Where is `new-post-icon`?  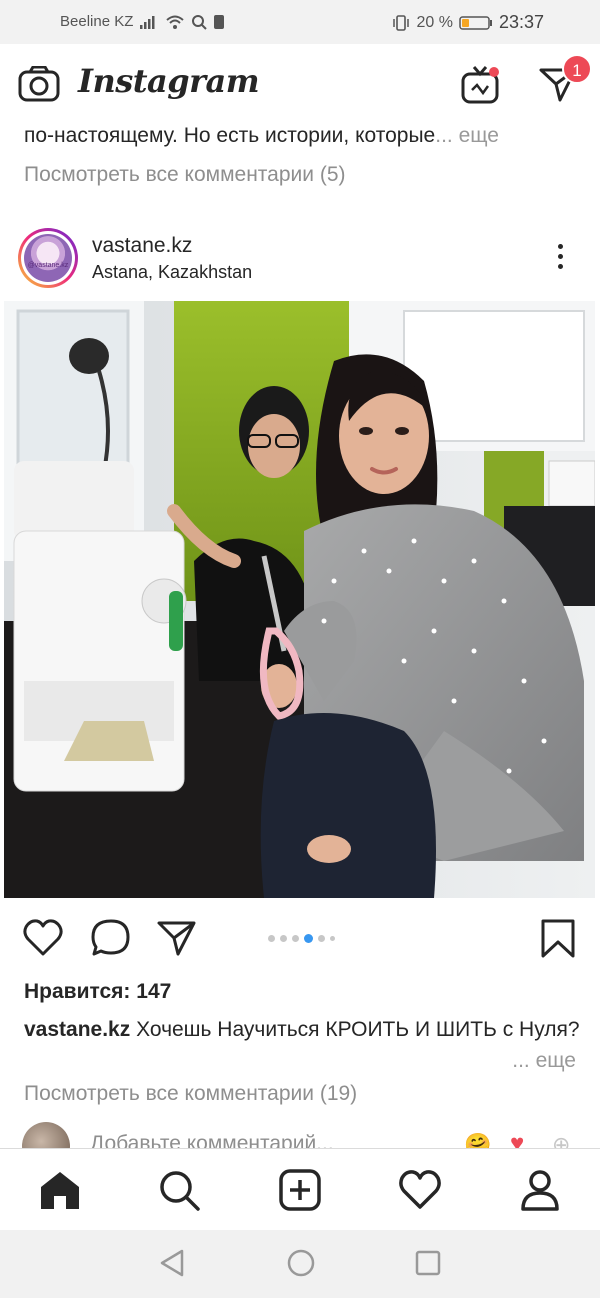
new-post-icon is located at coordinates (300, 1190).